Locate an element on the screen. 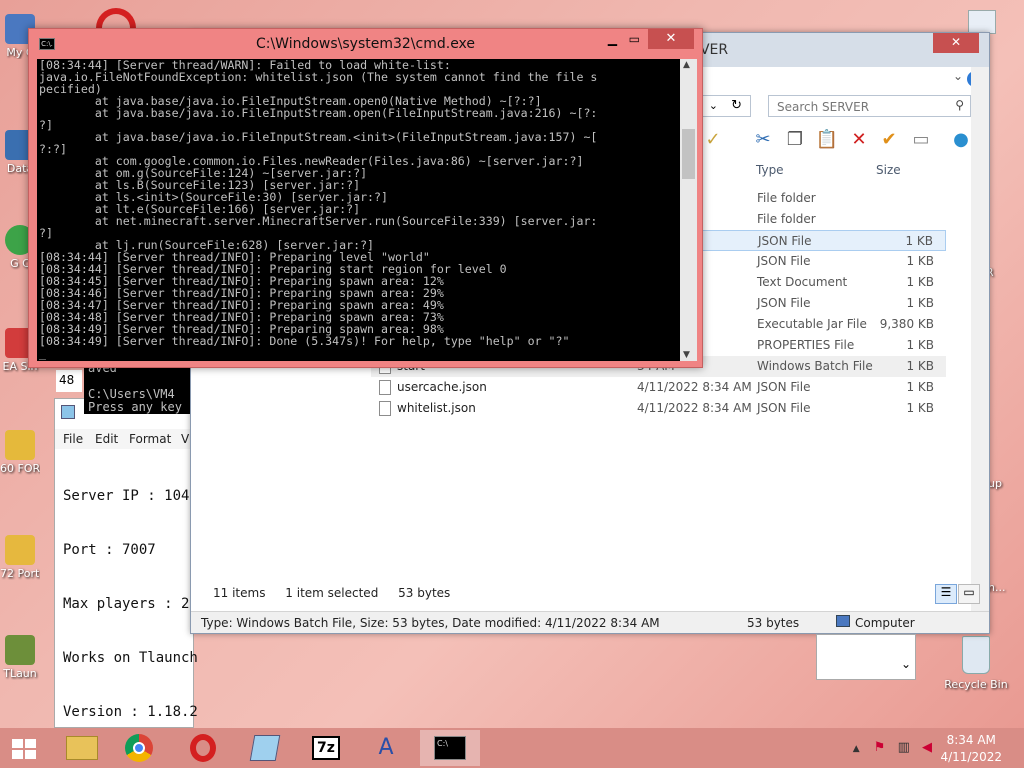 This screenshot has height=768, width=1024. refresh-icon: ↻ is located at coordinates (736, 105).